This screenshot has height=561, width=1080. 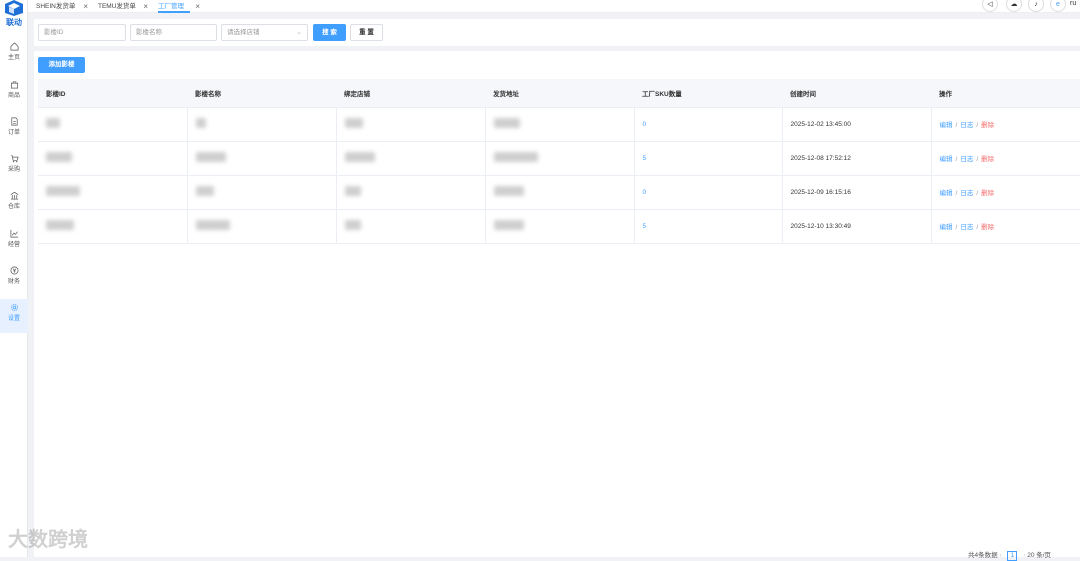 What do you see at coordinates (13, 133) in the screenshot?
I see `sidebar-item-label: 订单` at bounding box center [13, 133].